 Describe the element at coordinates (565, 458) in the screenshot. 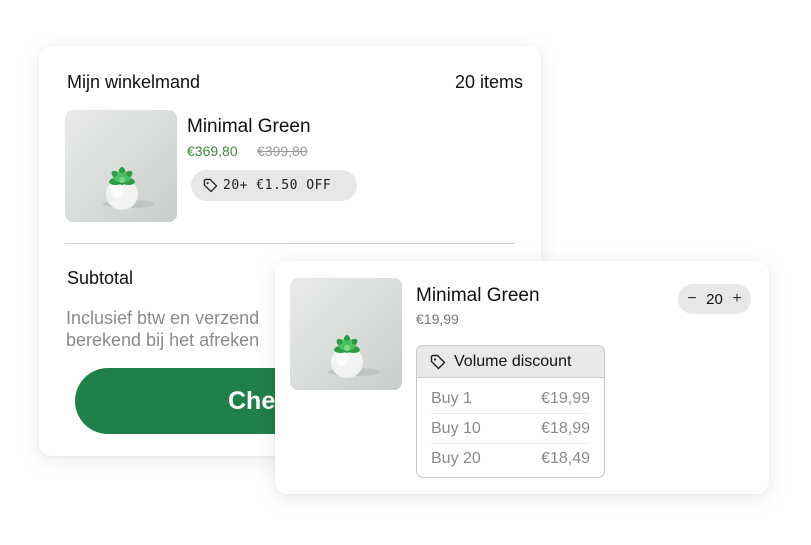

I see `tier-price: €18,49` at that location.